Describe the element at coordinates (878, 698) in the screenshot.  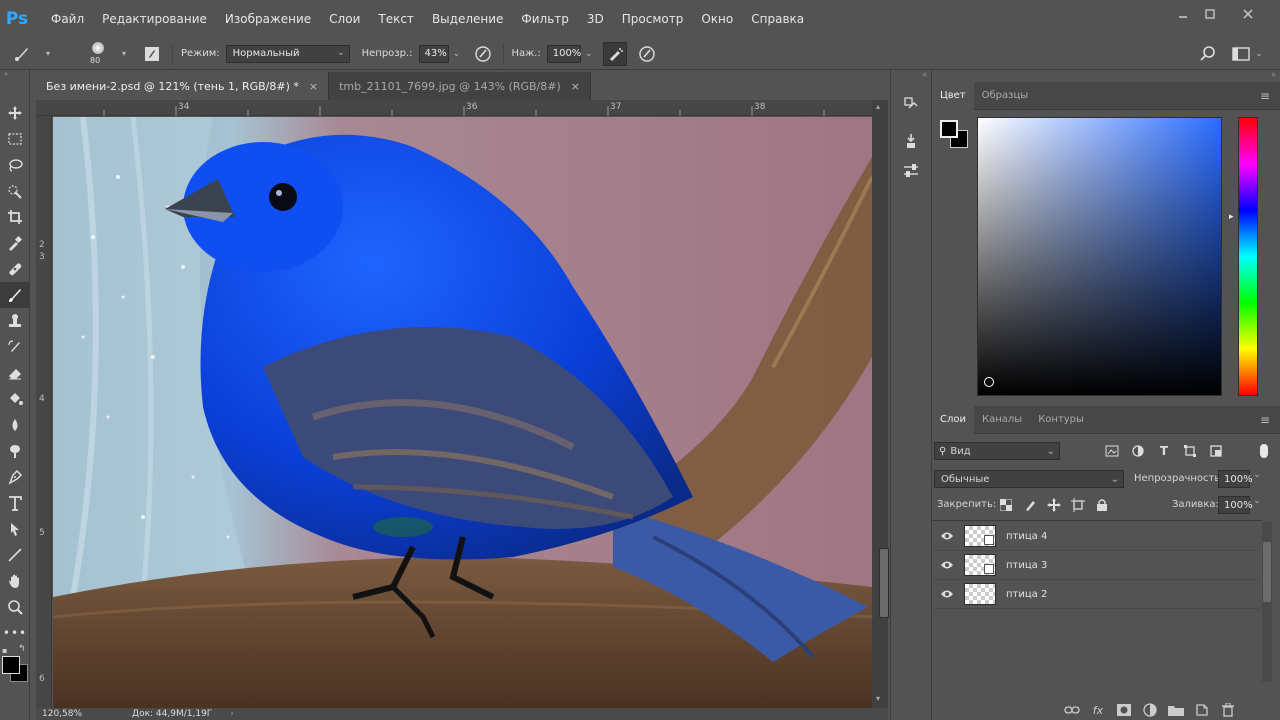
I see `scroll-down-icon: ▾` at that location.